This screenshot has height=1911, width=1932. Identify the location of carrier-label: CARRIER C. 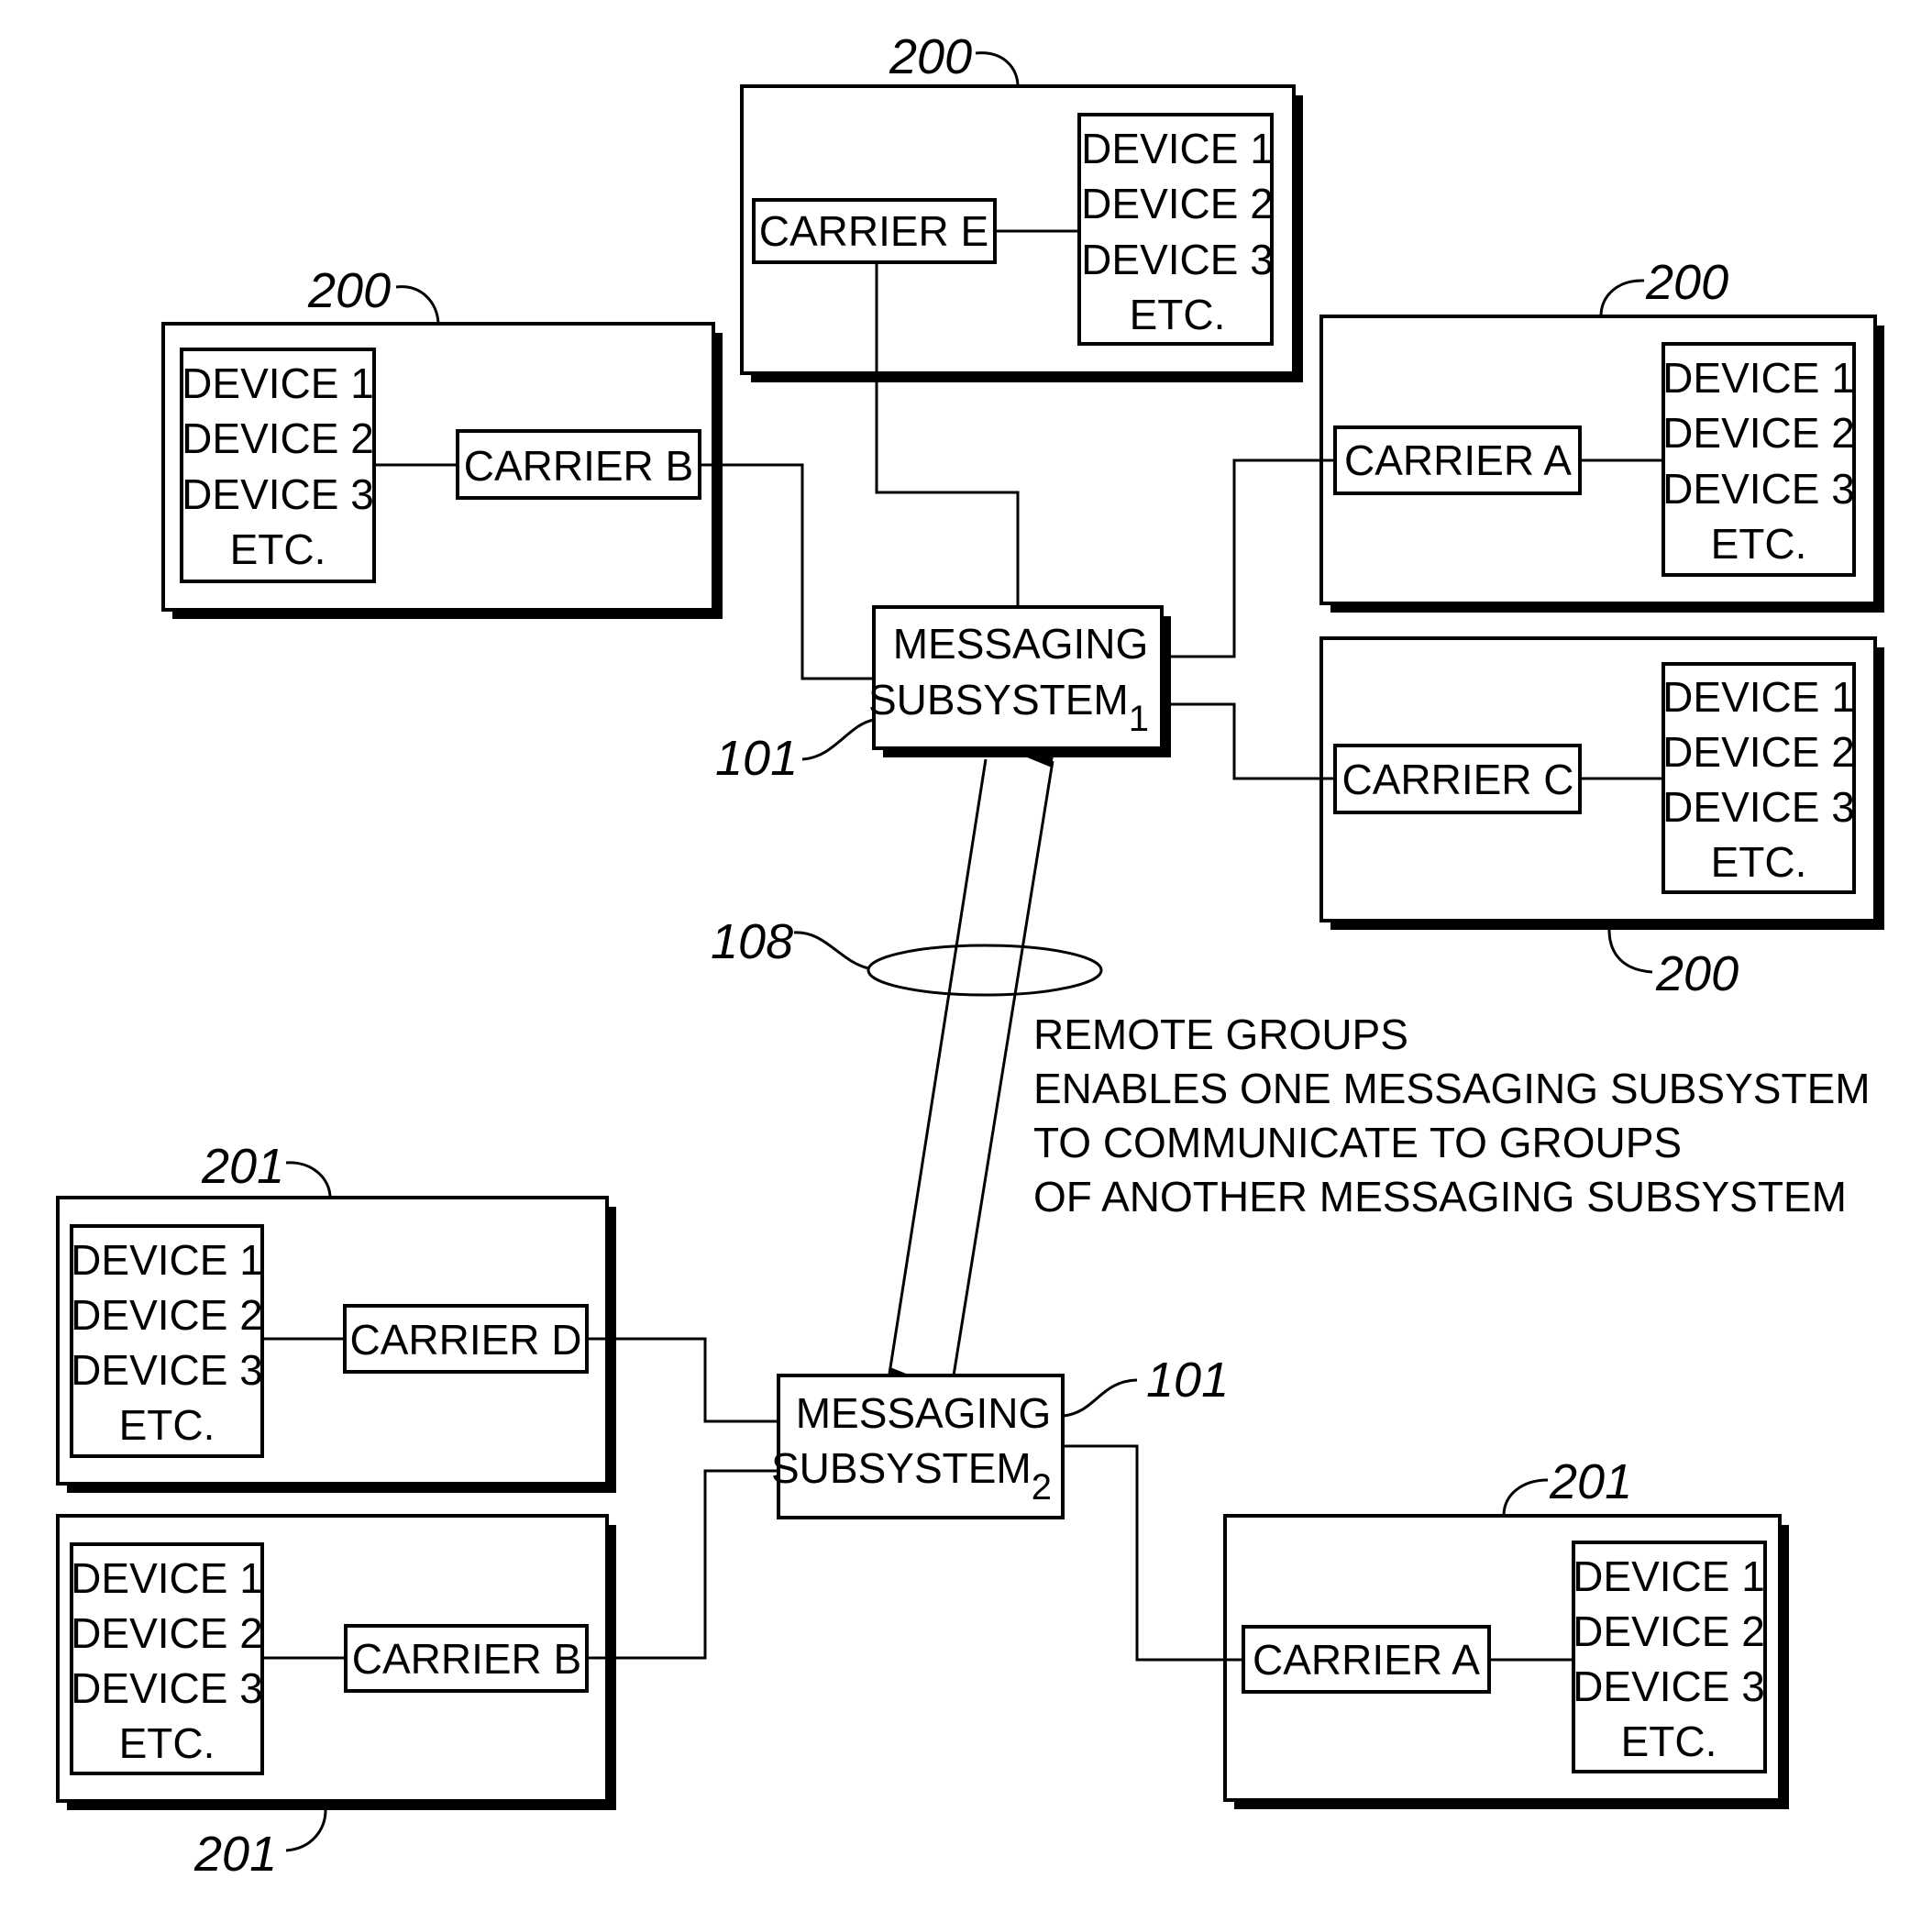
(1457, 779).